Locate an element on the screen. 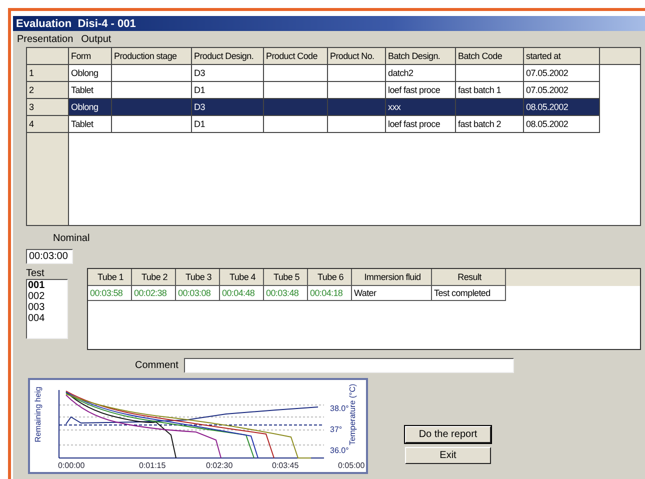 The image size is (645, 479). column-header: Product Design. is located at coordinates (228, 56).